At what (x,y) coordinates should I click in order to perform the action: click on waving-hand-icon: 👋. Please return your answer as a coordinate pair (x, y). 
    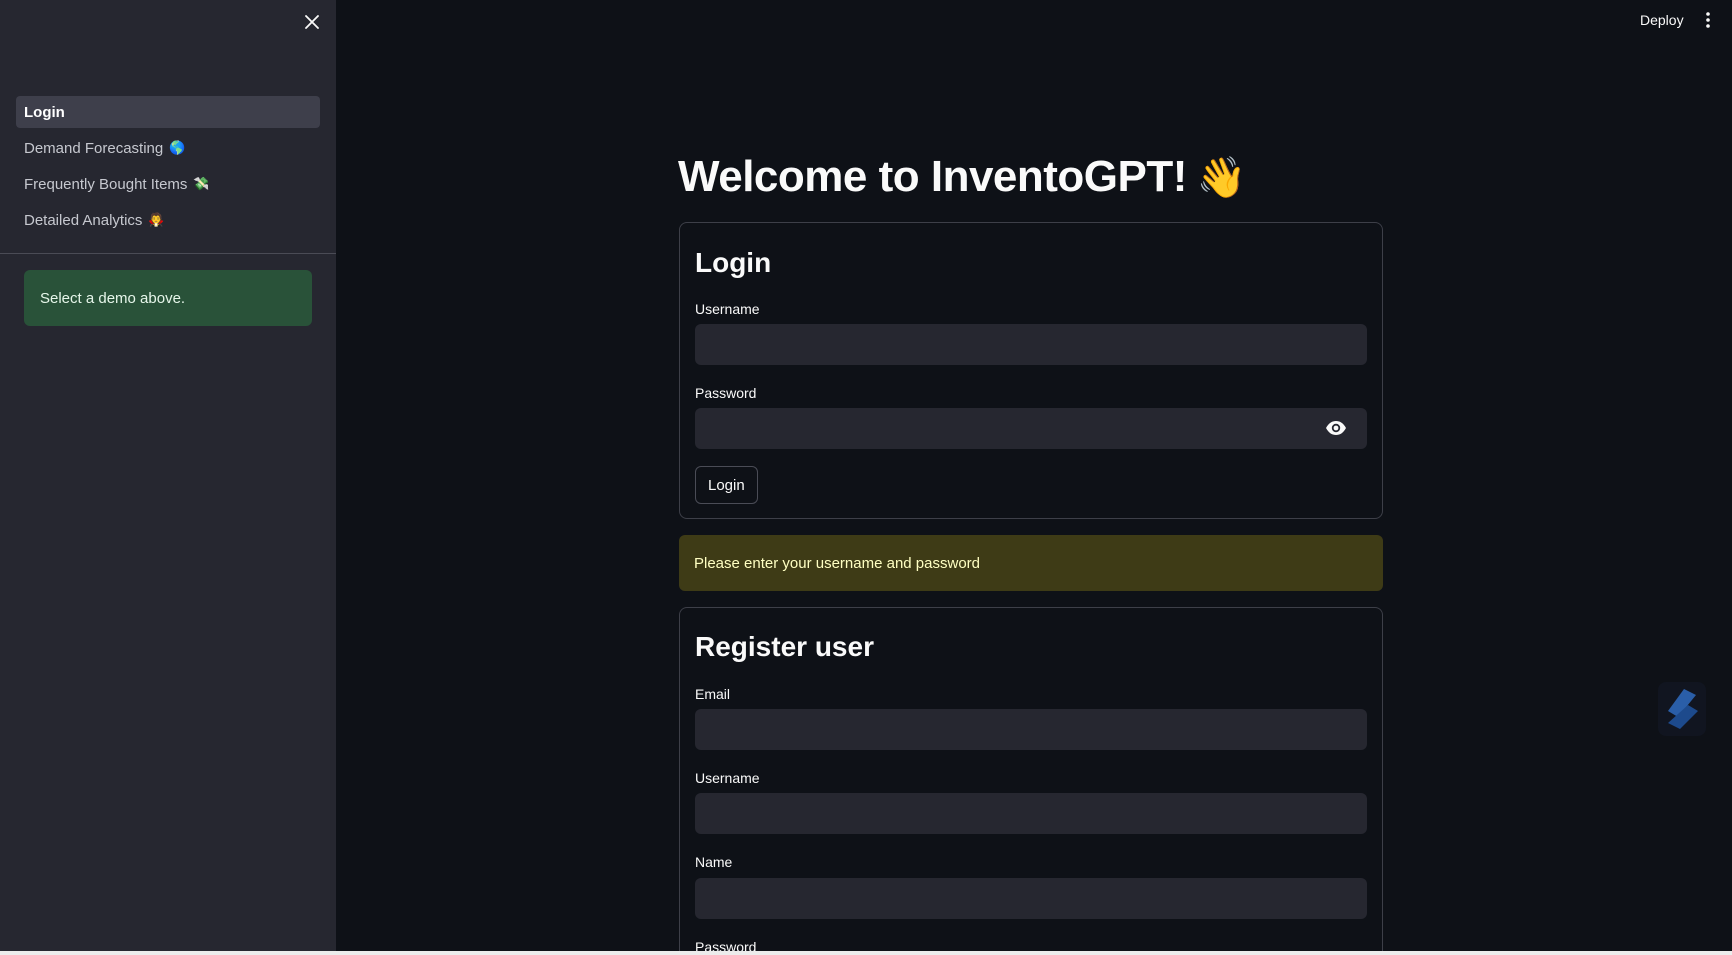
    Looking at the image, I should click on (1221, 178).